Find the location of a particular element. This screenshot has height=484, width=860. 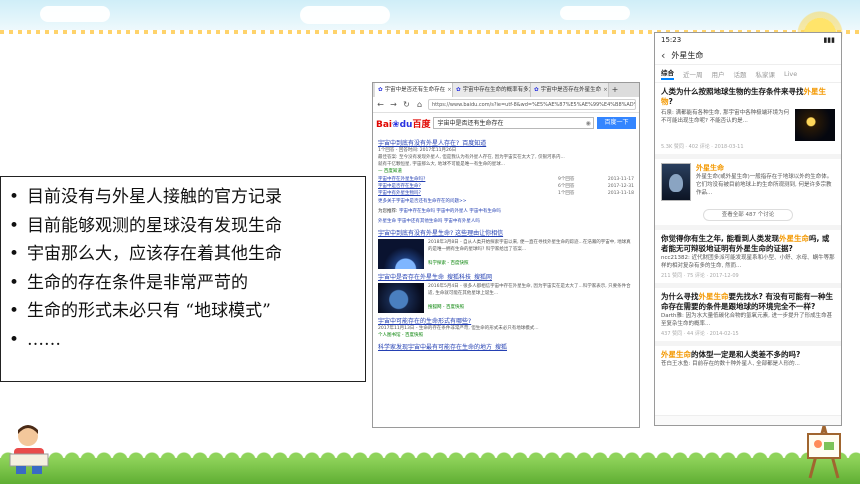

related-link: 外星生命 宇宙中还有其他生命吗 宇宙中有外星人吗 is located at coordinates (506, 221).